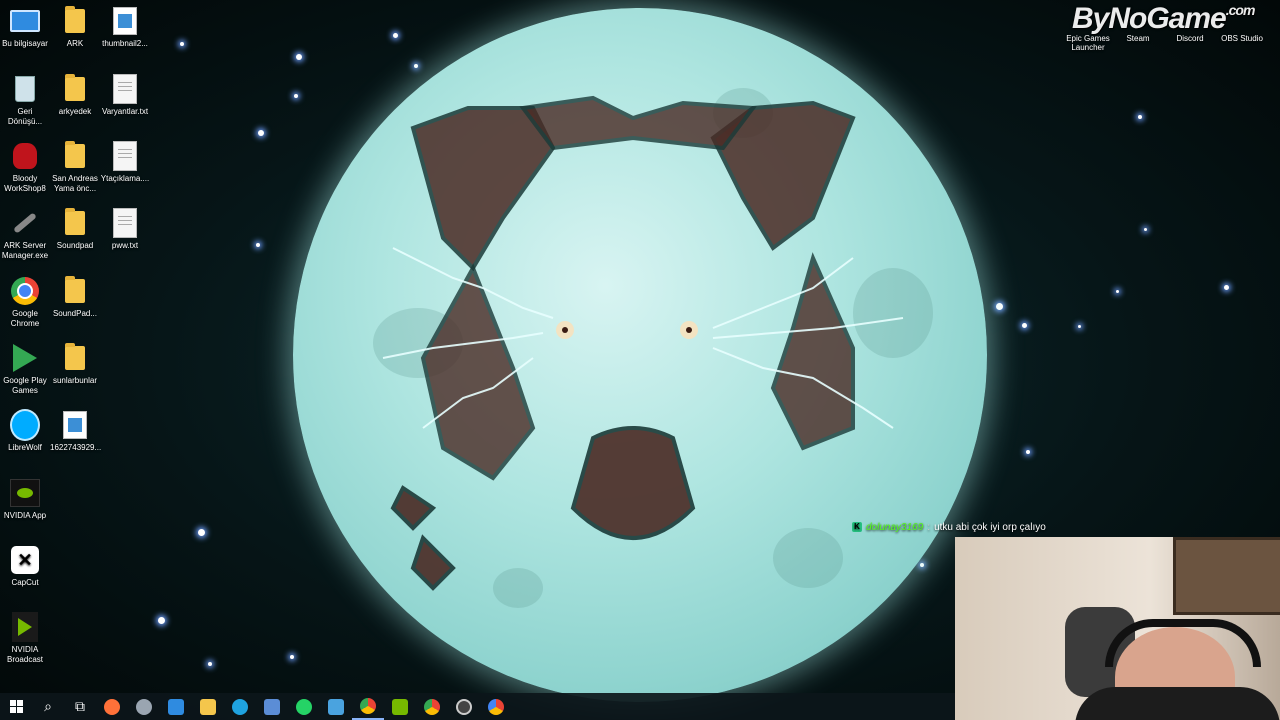  I want to click on taskbar-edge, so click(240, 706).